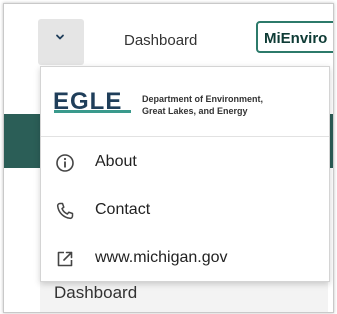 The image size is (337, 314). Describe the element at coordinates (65, 211) in the screenshot. I see `phone-icon` at that location.